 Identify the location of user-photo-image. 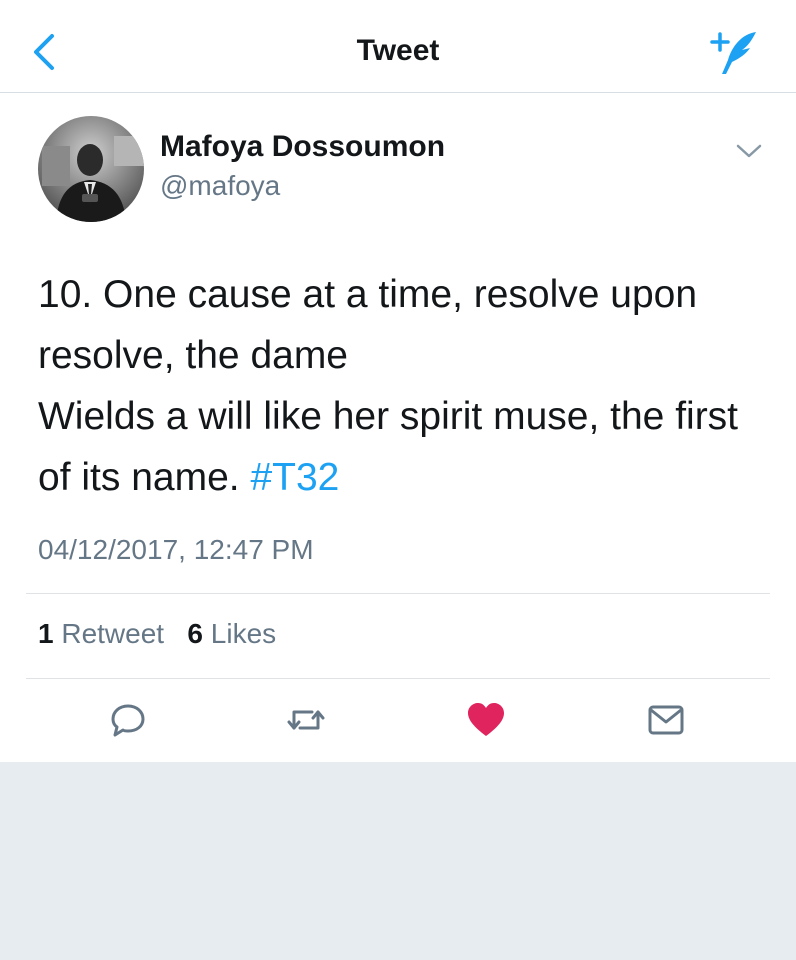
(91, 169).